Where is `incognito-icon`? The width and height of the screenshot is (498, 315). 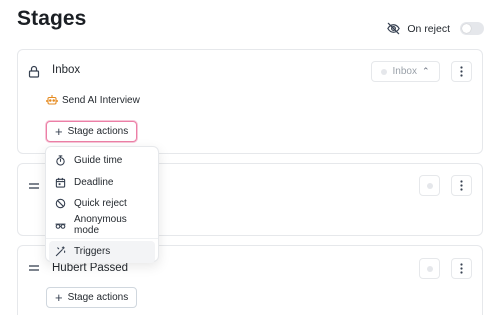 incognito-icon is located at coordinates (60, 226).